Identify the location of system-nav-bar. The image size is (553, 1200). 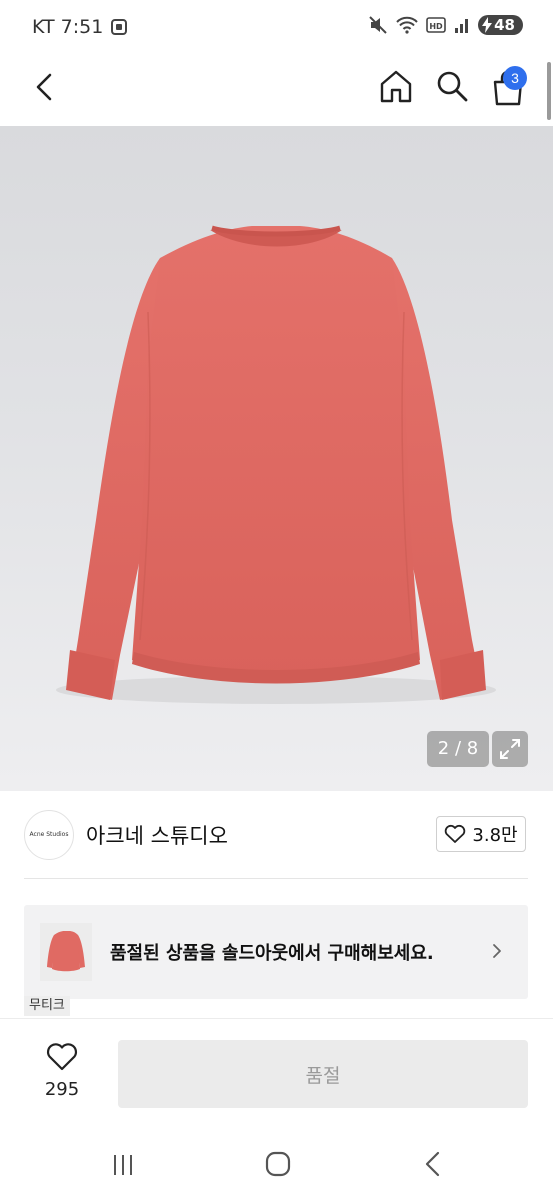
(276, 1165).